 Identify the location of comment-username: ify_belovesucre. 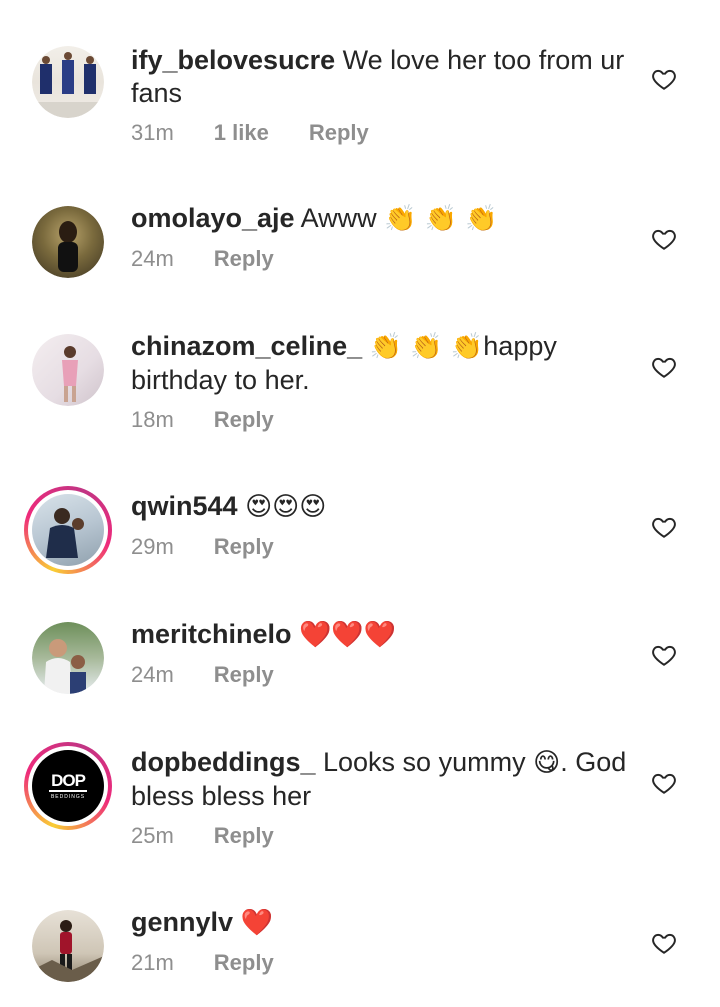
(233, 60).